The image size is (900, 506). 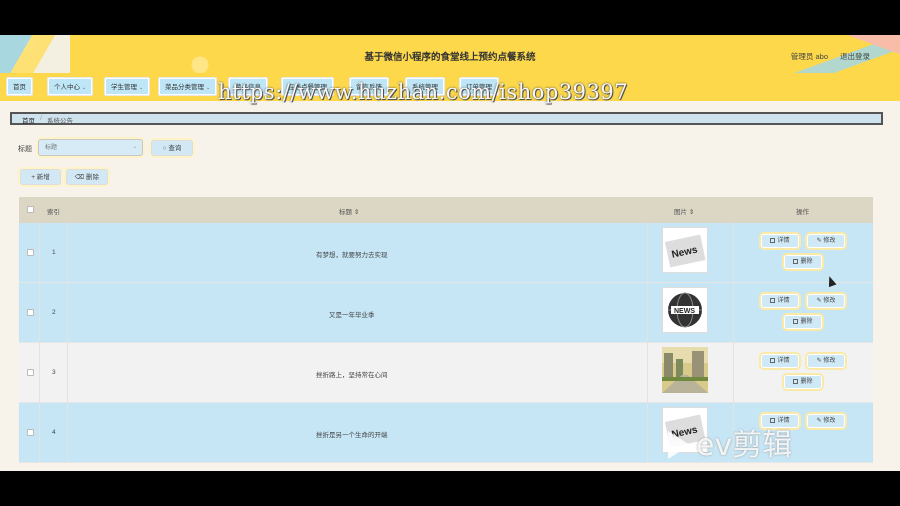 I want to click on row-index: 1, so click(x=54, y=252).